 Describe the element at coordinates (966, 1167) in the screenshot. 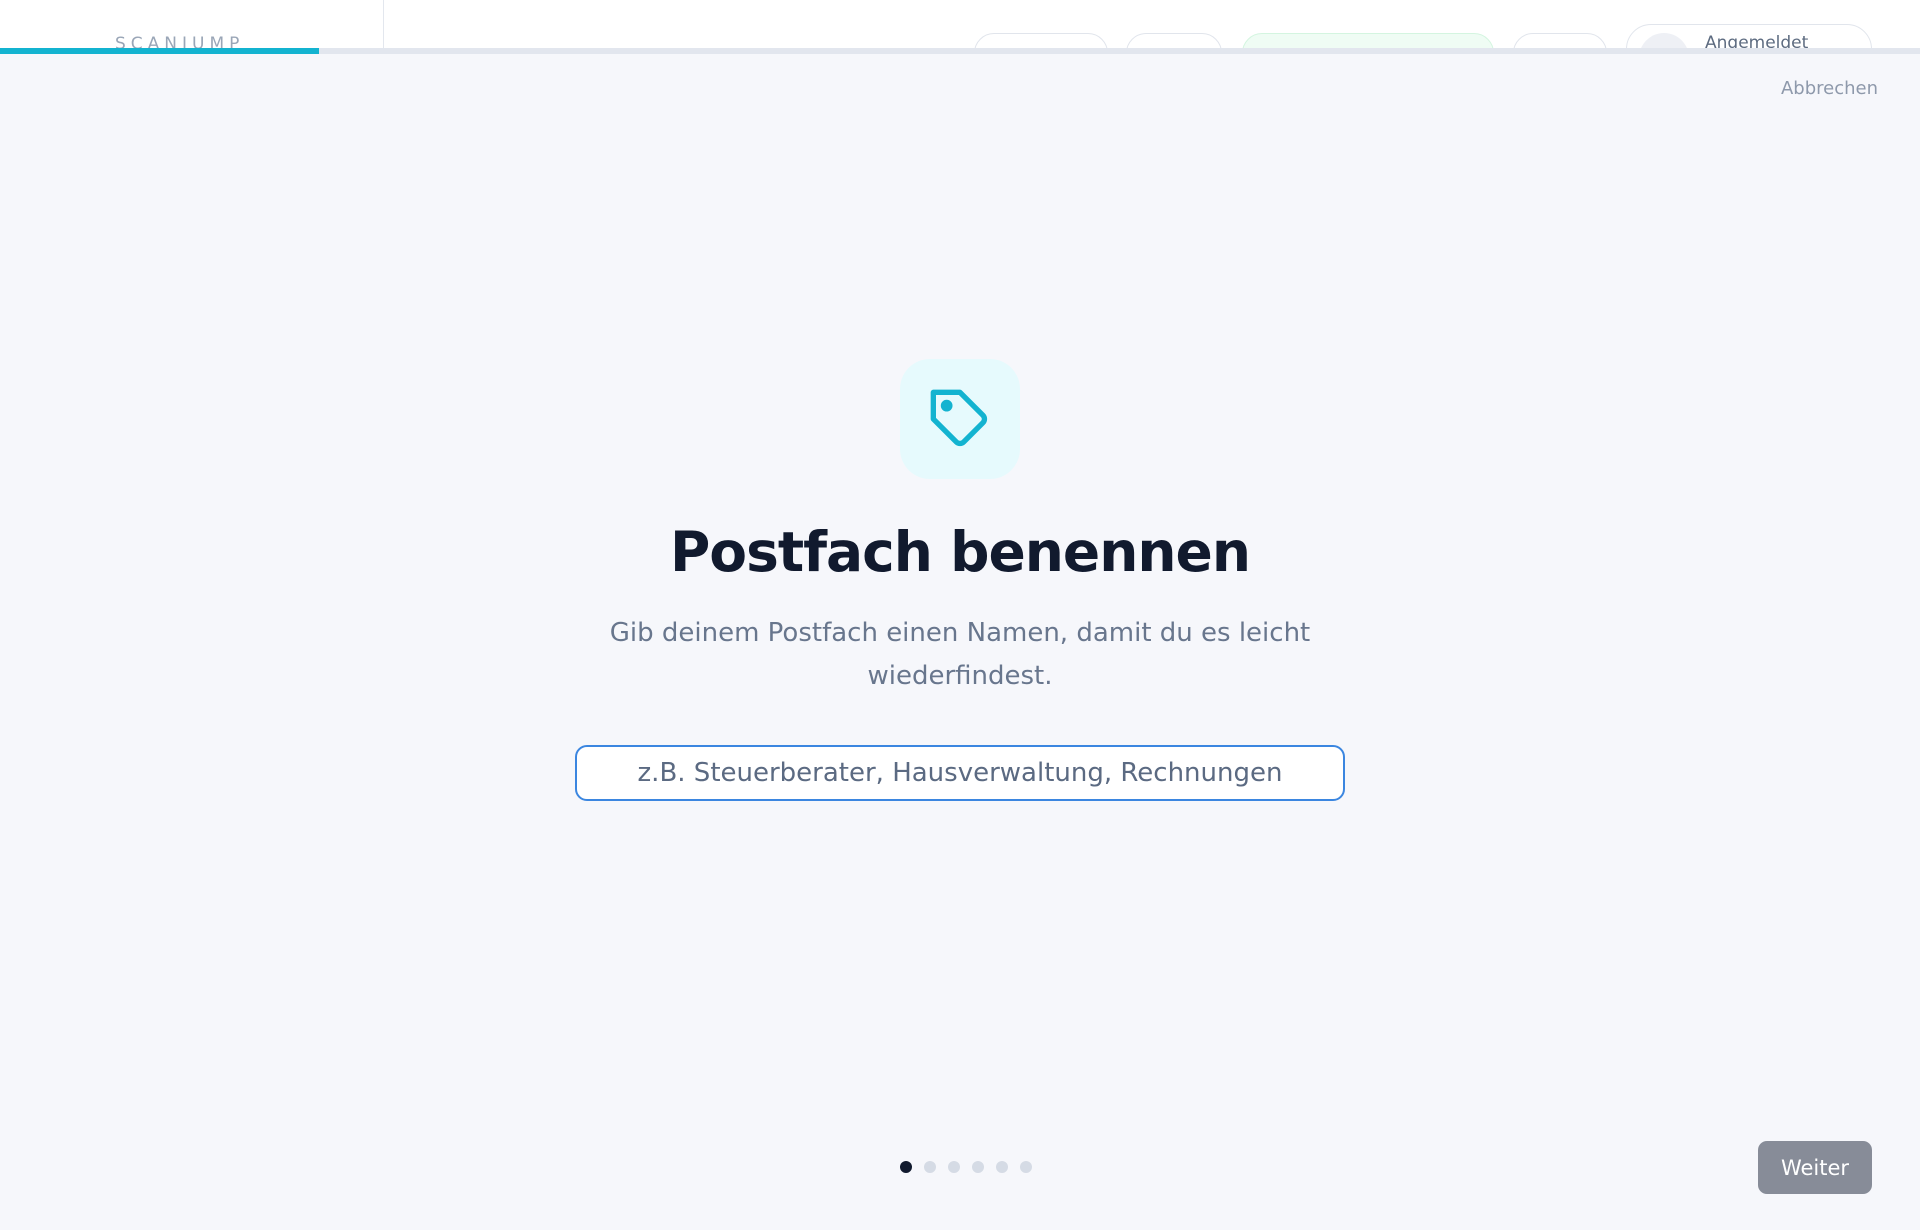

I see `step-indicator` at that location.